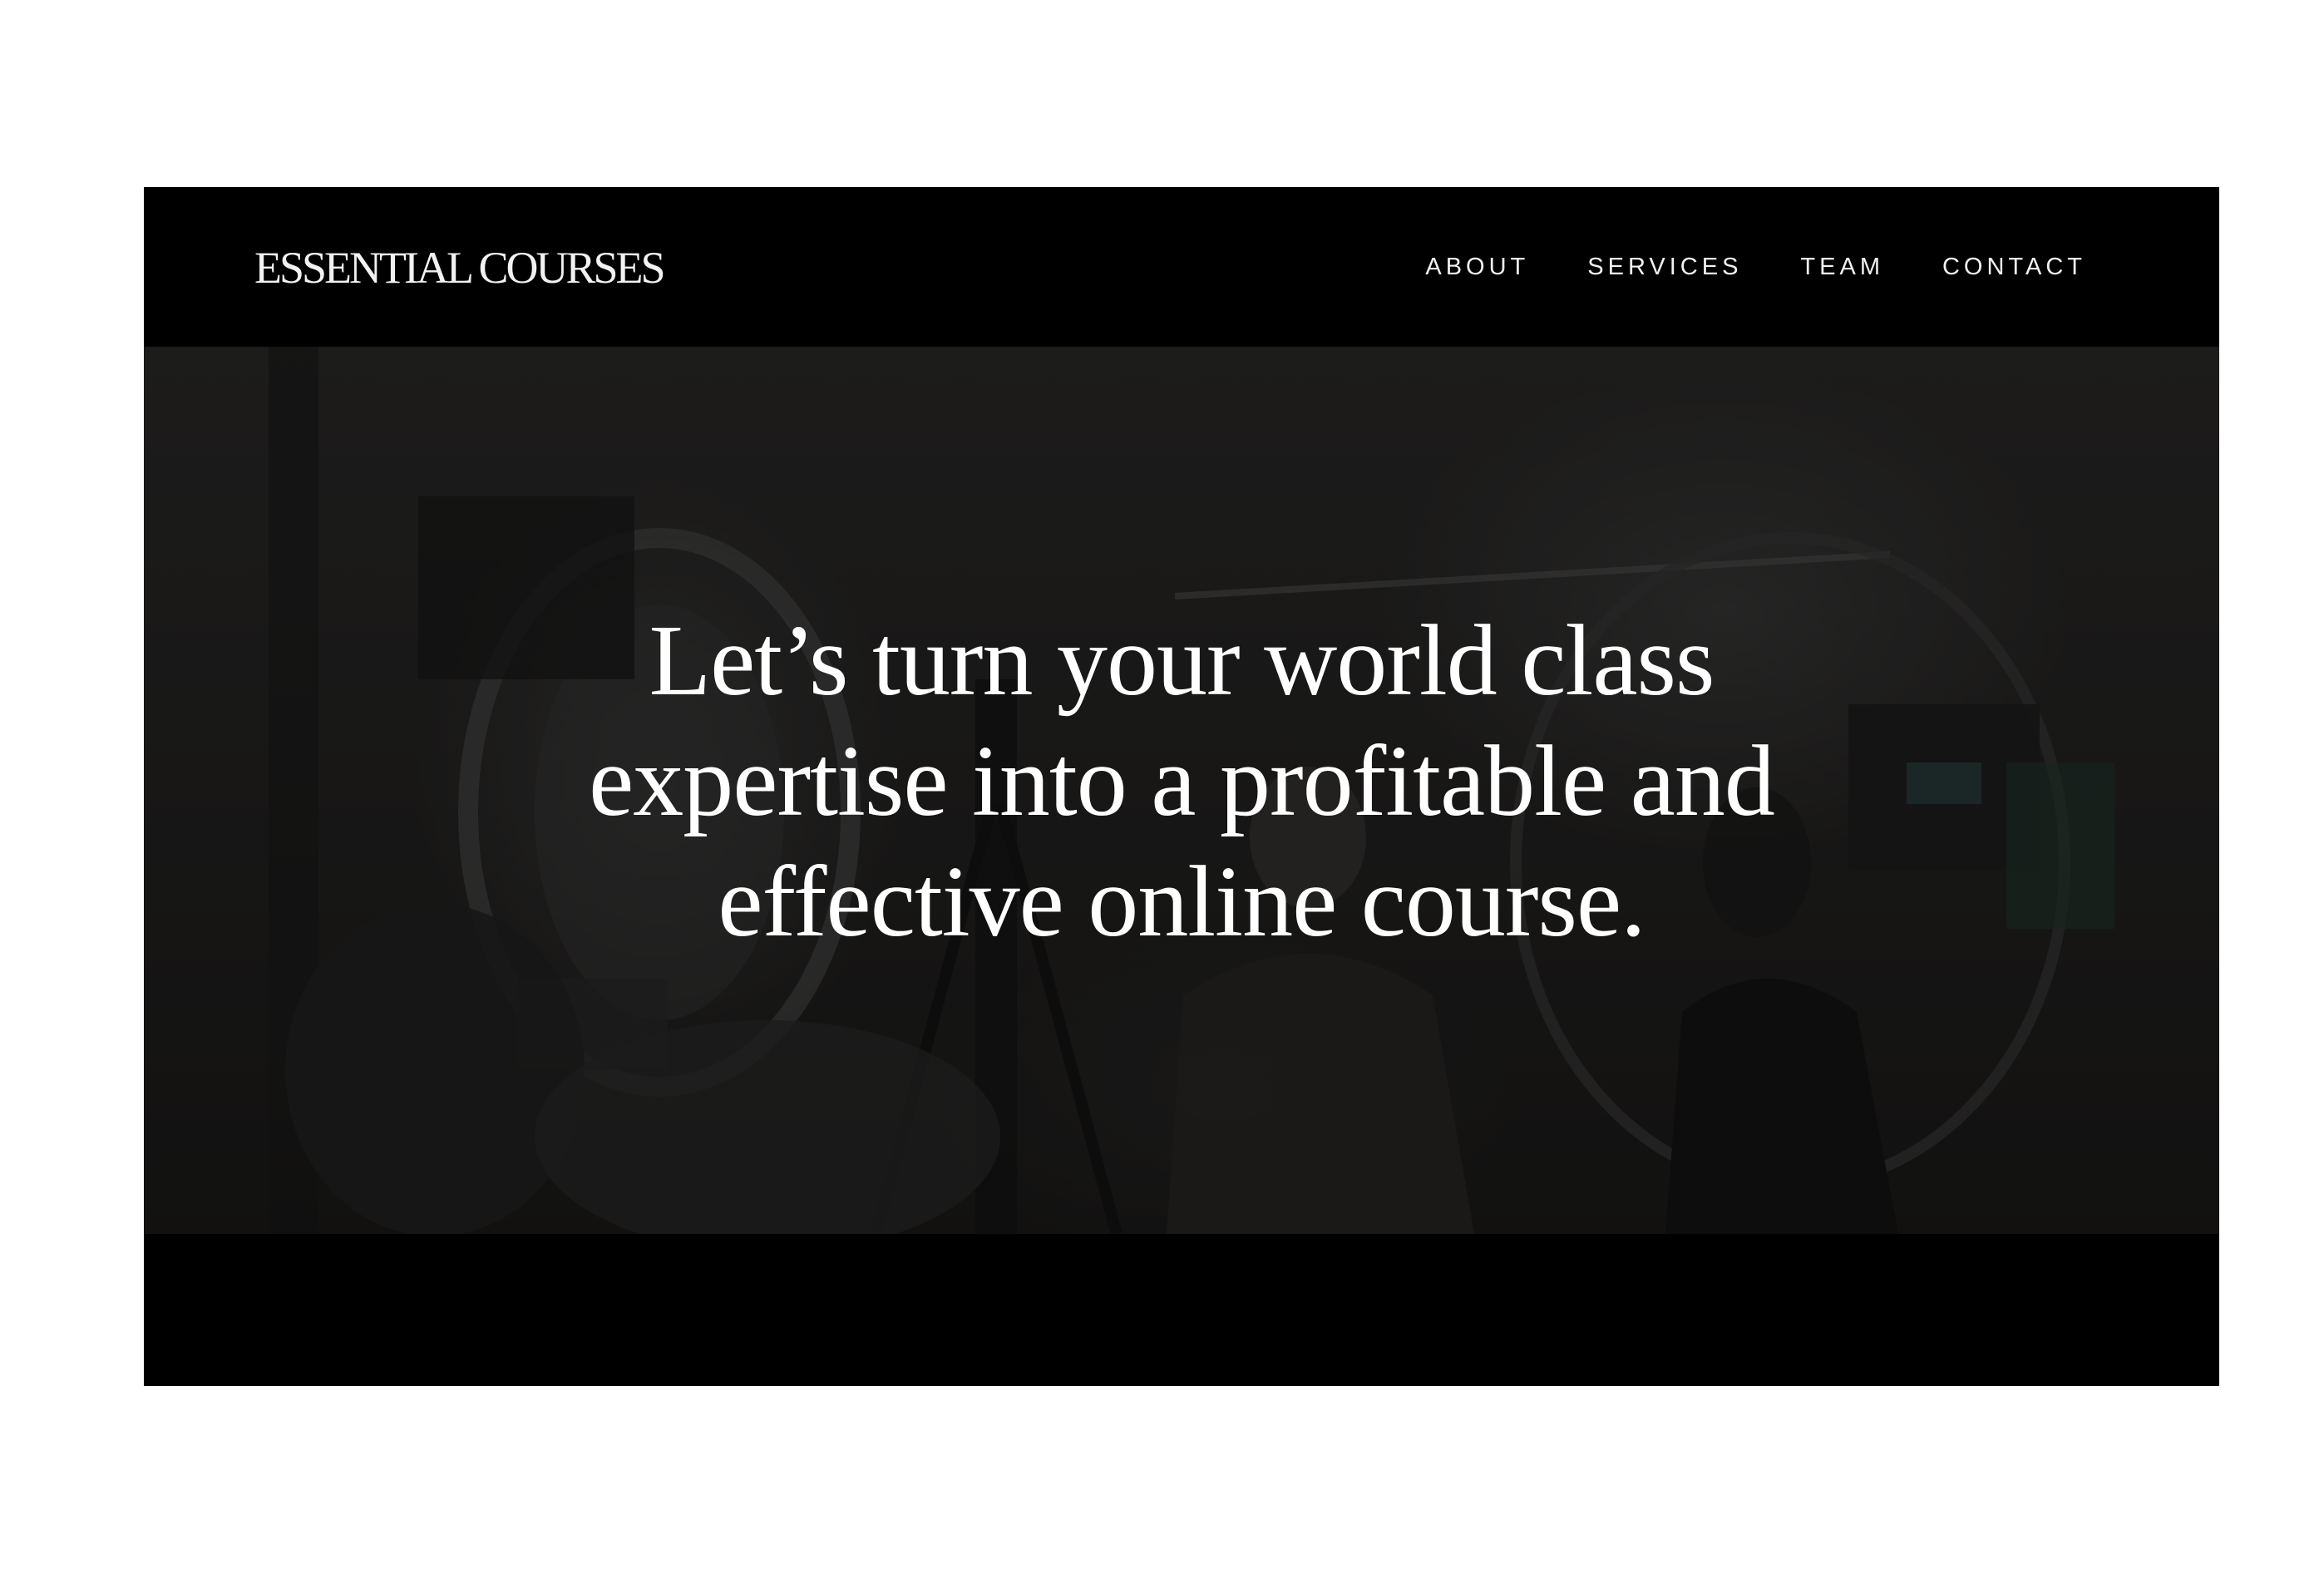 This screenshot has width=2324, height=1569. What do you see at coordinates (1477, 267) in the screenshot?
I see `nav-item-about: ABOUT` at bounding box center [1477, 267].